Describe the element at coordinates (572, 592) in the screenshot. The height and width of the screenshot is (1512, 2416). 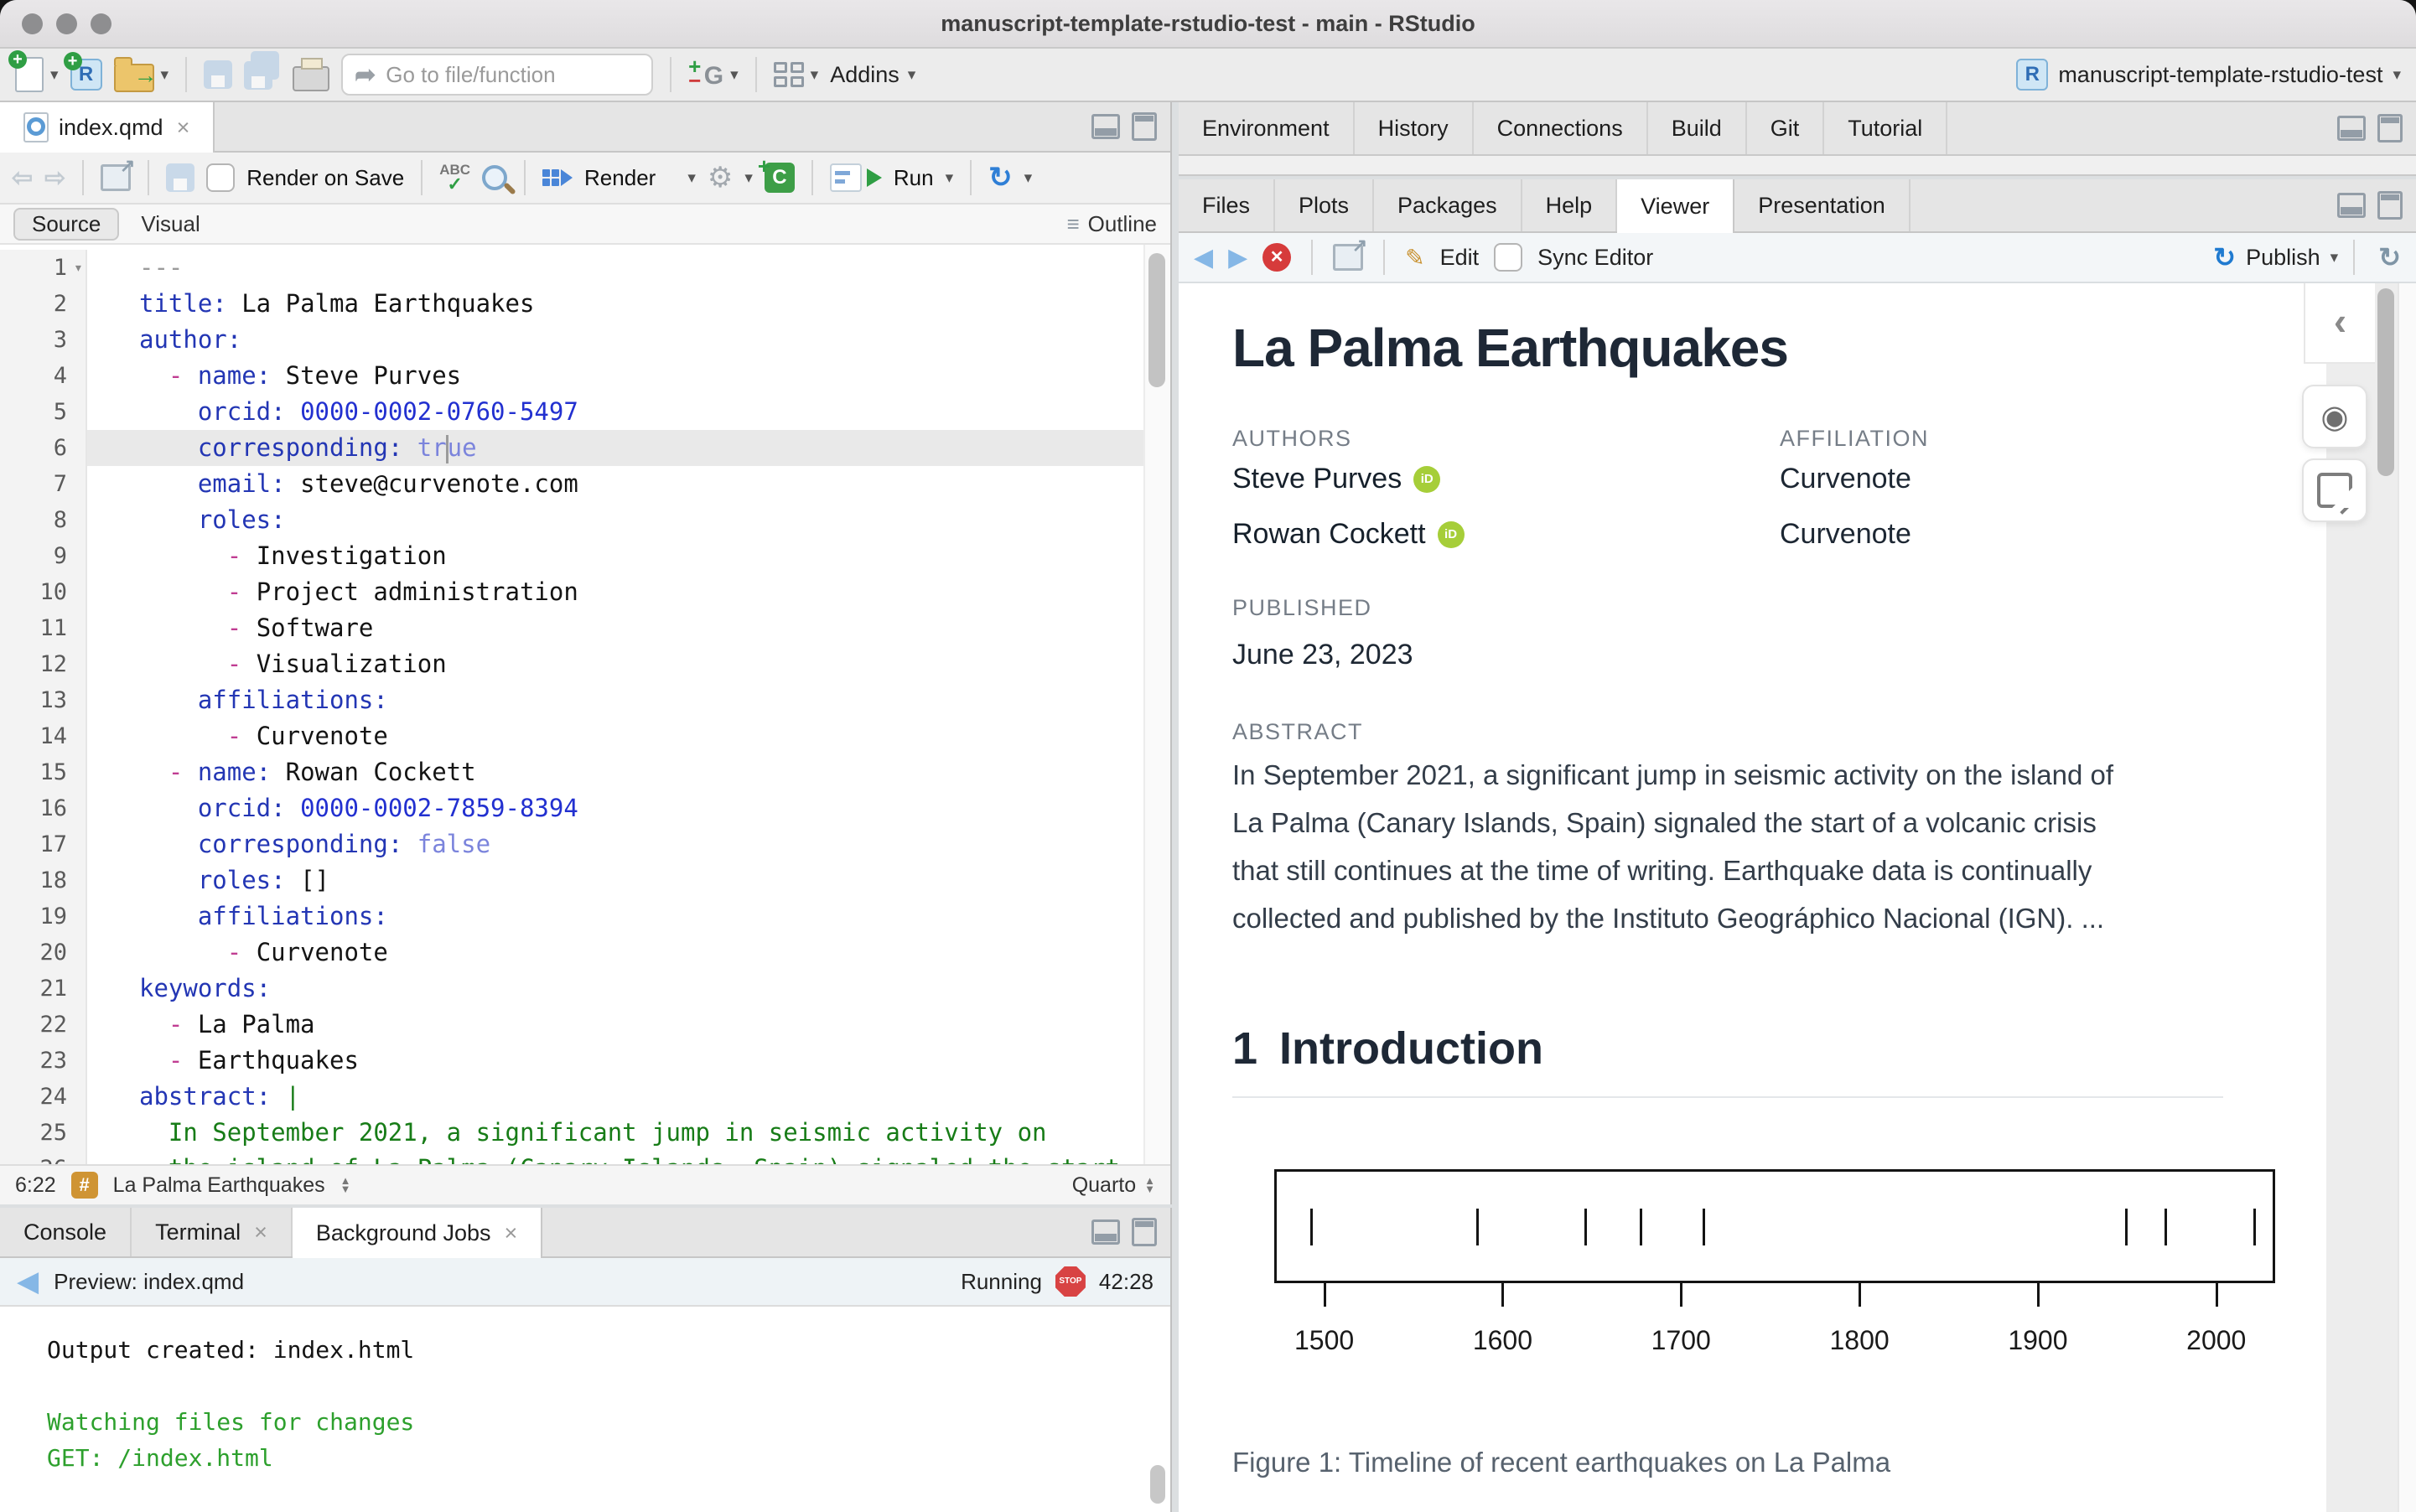
I see `code-line-10: 10 - Project administration` at that location.